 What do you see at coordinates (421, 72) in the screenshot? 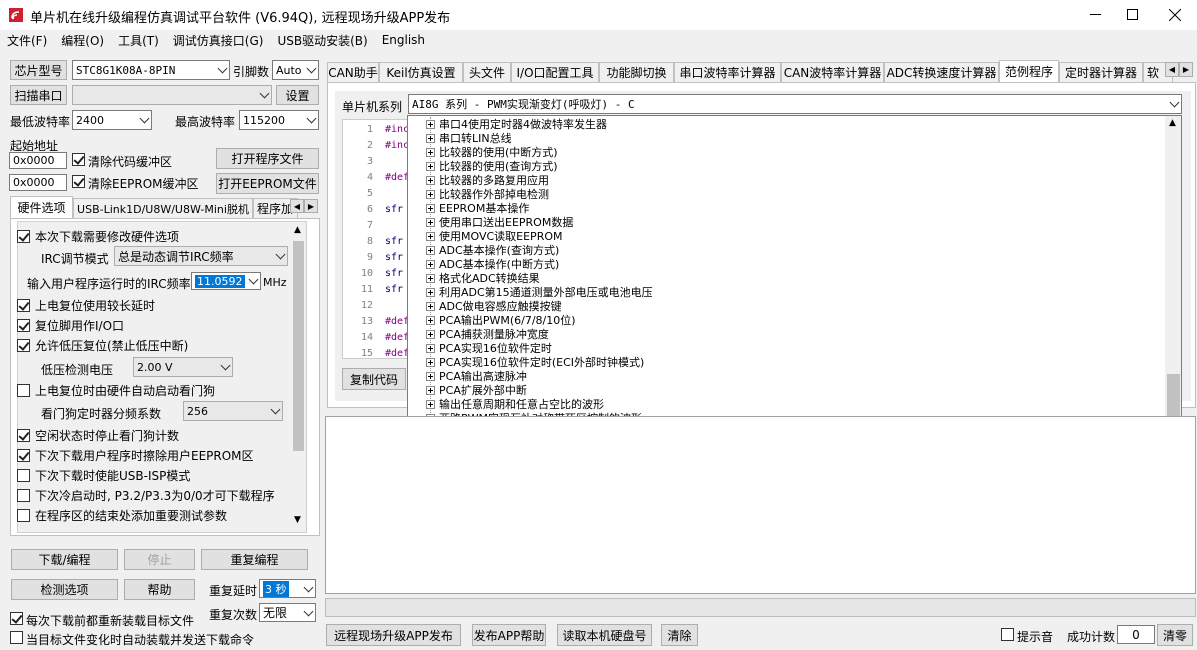
I see `tab-keil-settings: Keil仿真设置` at bounding box center [421, 72].